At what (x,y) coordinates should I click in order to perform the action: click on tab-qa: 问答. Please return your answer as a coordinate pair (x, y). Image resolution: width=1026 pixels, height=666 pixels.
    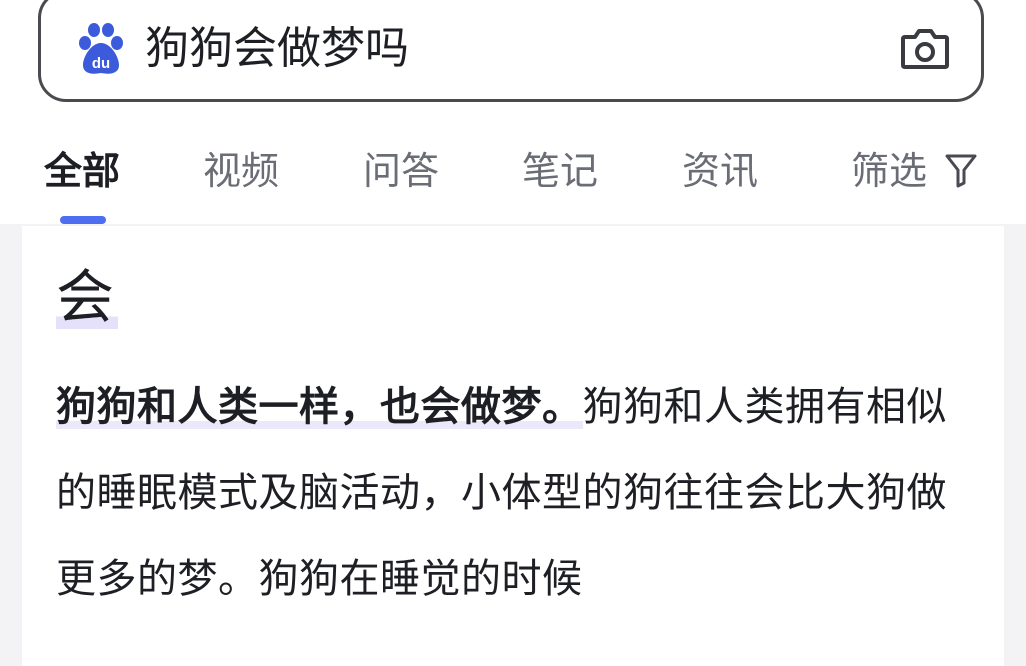
    Looking at the image, I should click on (401, 171).